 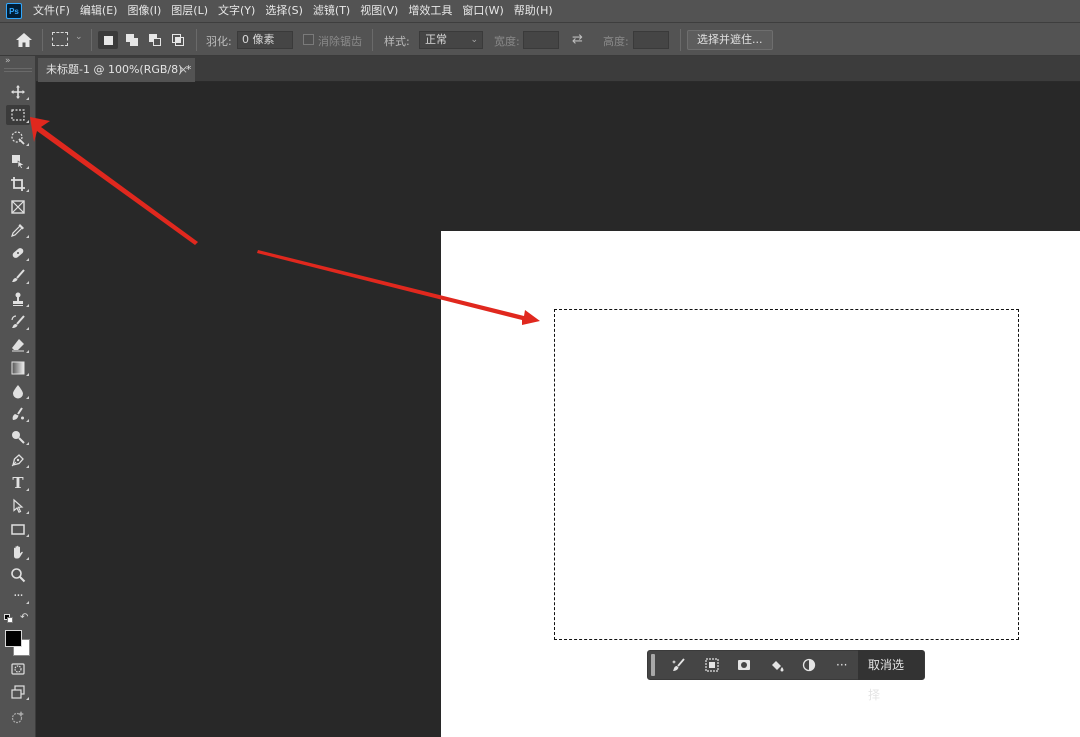 What do you see at coordinates (155, 40) in the screenshot?
I see `subtract-from-selection-button` at bounding box center [155, 40].